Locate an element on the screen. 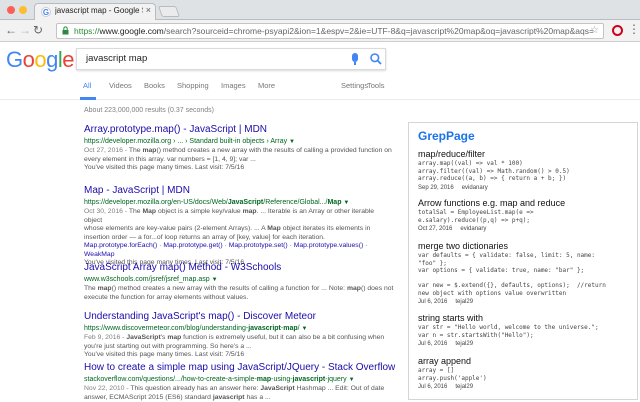 Image resolution: width=640 pixels, height=402 pixels. tab-videos: Videos is located at coordinates (120, 85).